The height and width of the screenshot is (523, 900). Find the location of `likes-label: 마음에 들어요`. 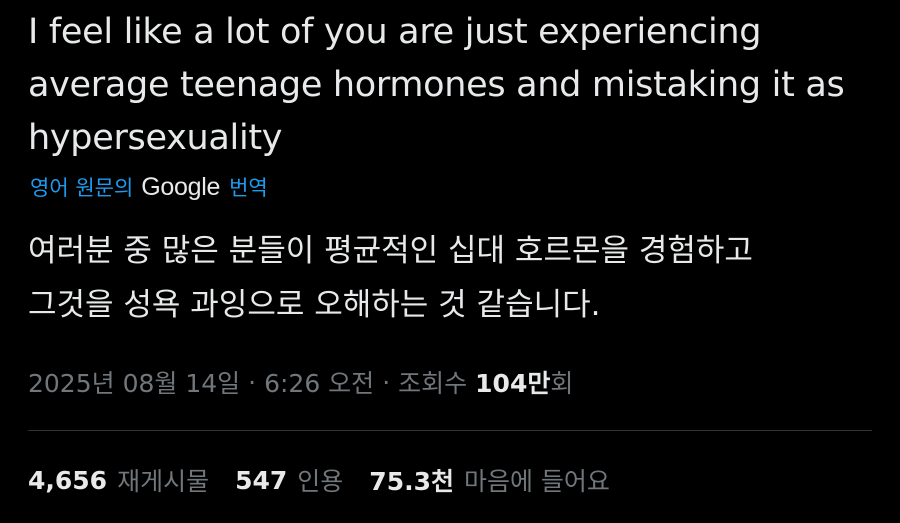

likes-label: 마음에 들어요 is located at coordinates (536, 481).